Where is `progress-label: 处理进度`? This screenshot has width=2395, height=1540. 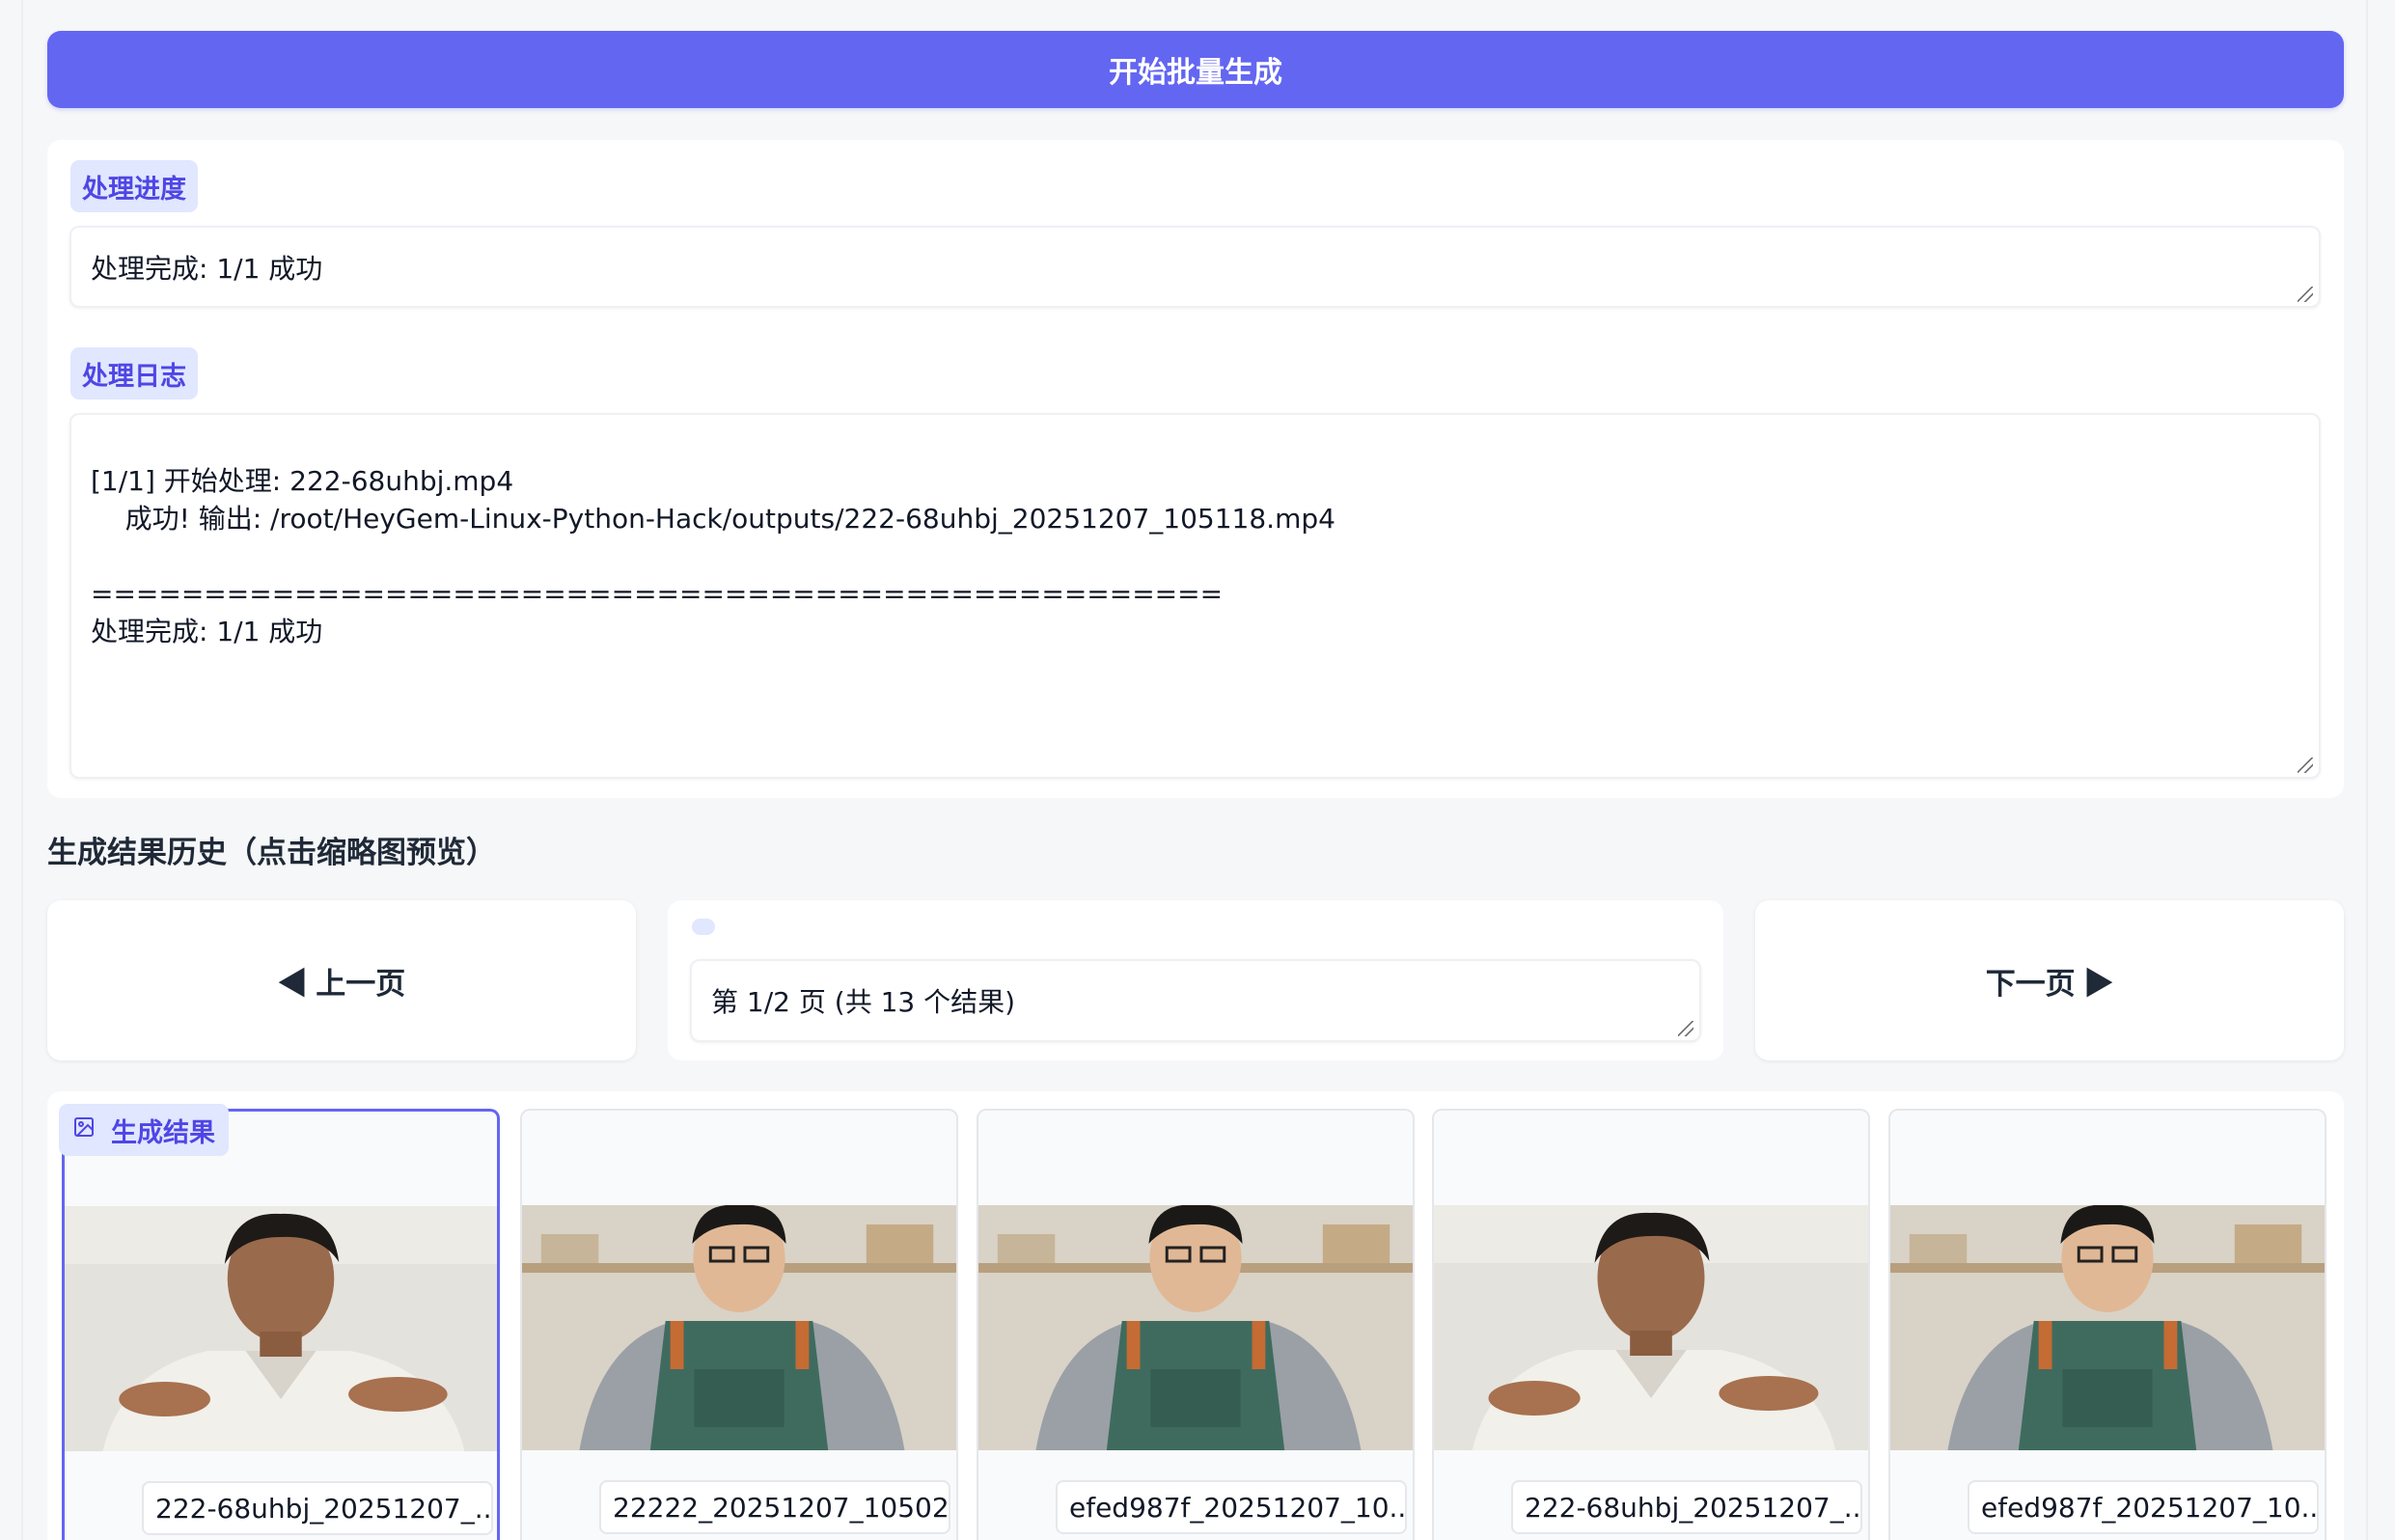
progress-label: 处理进度 is located at coordinates (134, 186).